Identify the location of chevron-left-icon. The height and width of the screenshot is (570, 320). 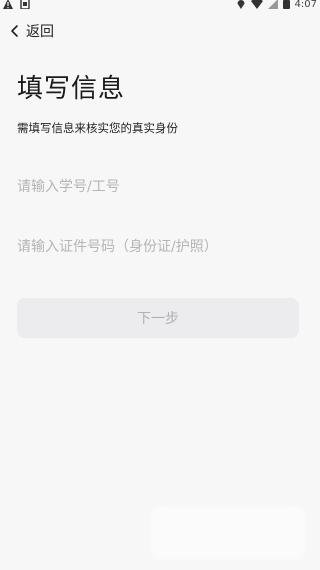
(14, 31).